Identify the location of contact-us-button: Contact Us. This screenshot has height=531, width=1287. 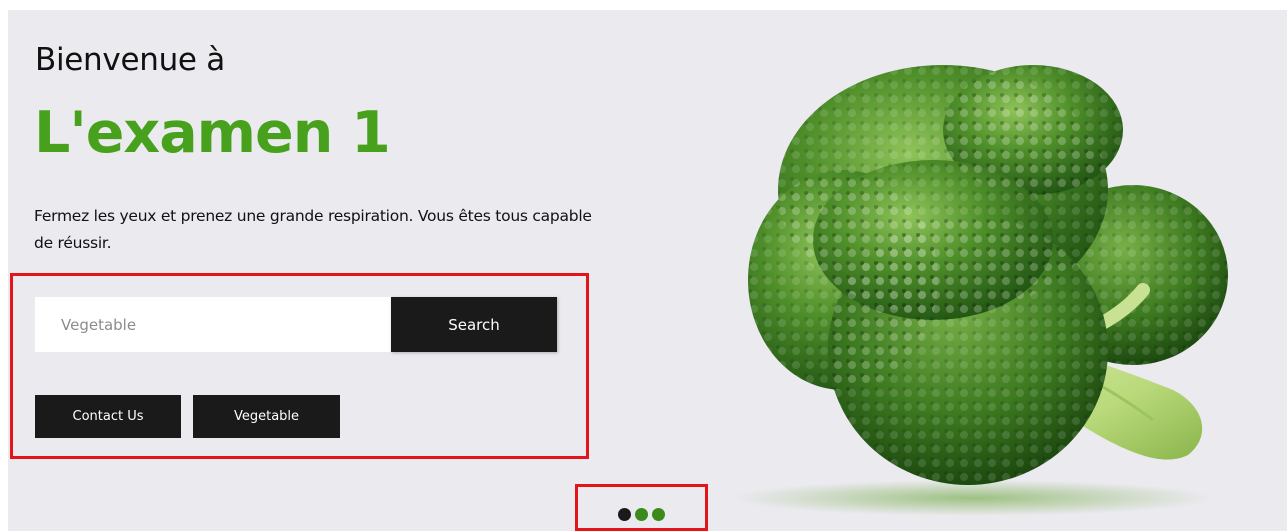
(108, 416).